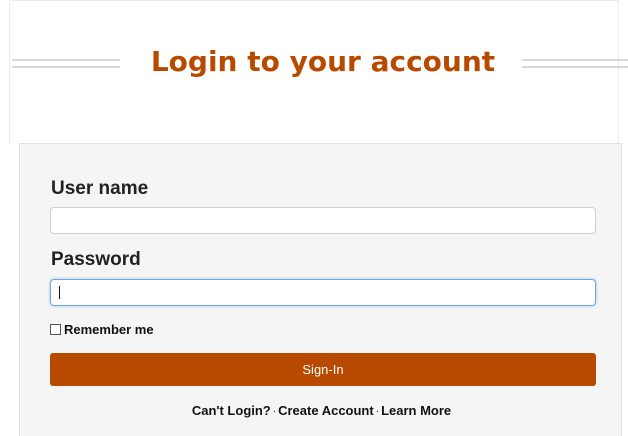  Describe the element at coordinates (323, 220) in the screenshot. I see `username-input` at that location.